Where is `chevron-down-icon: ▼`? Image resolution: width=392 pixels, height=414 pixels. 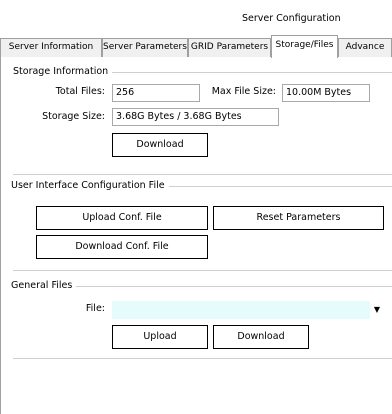
chevron-down-icon: ▼ is located at coordinates (377, 310).